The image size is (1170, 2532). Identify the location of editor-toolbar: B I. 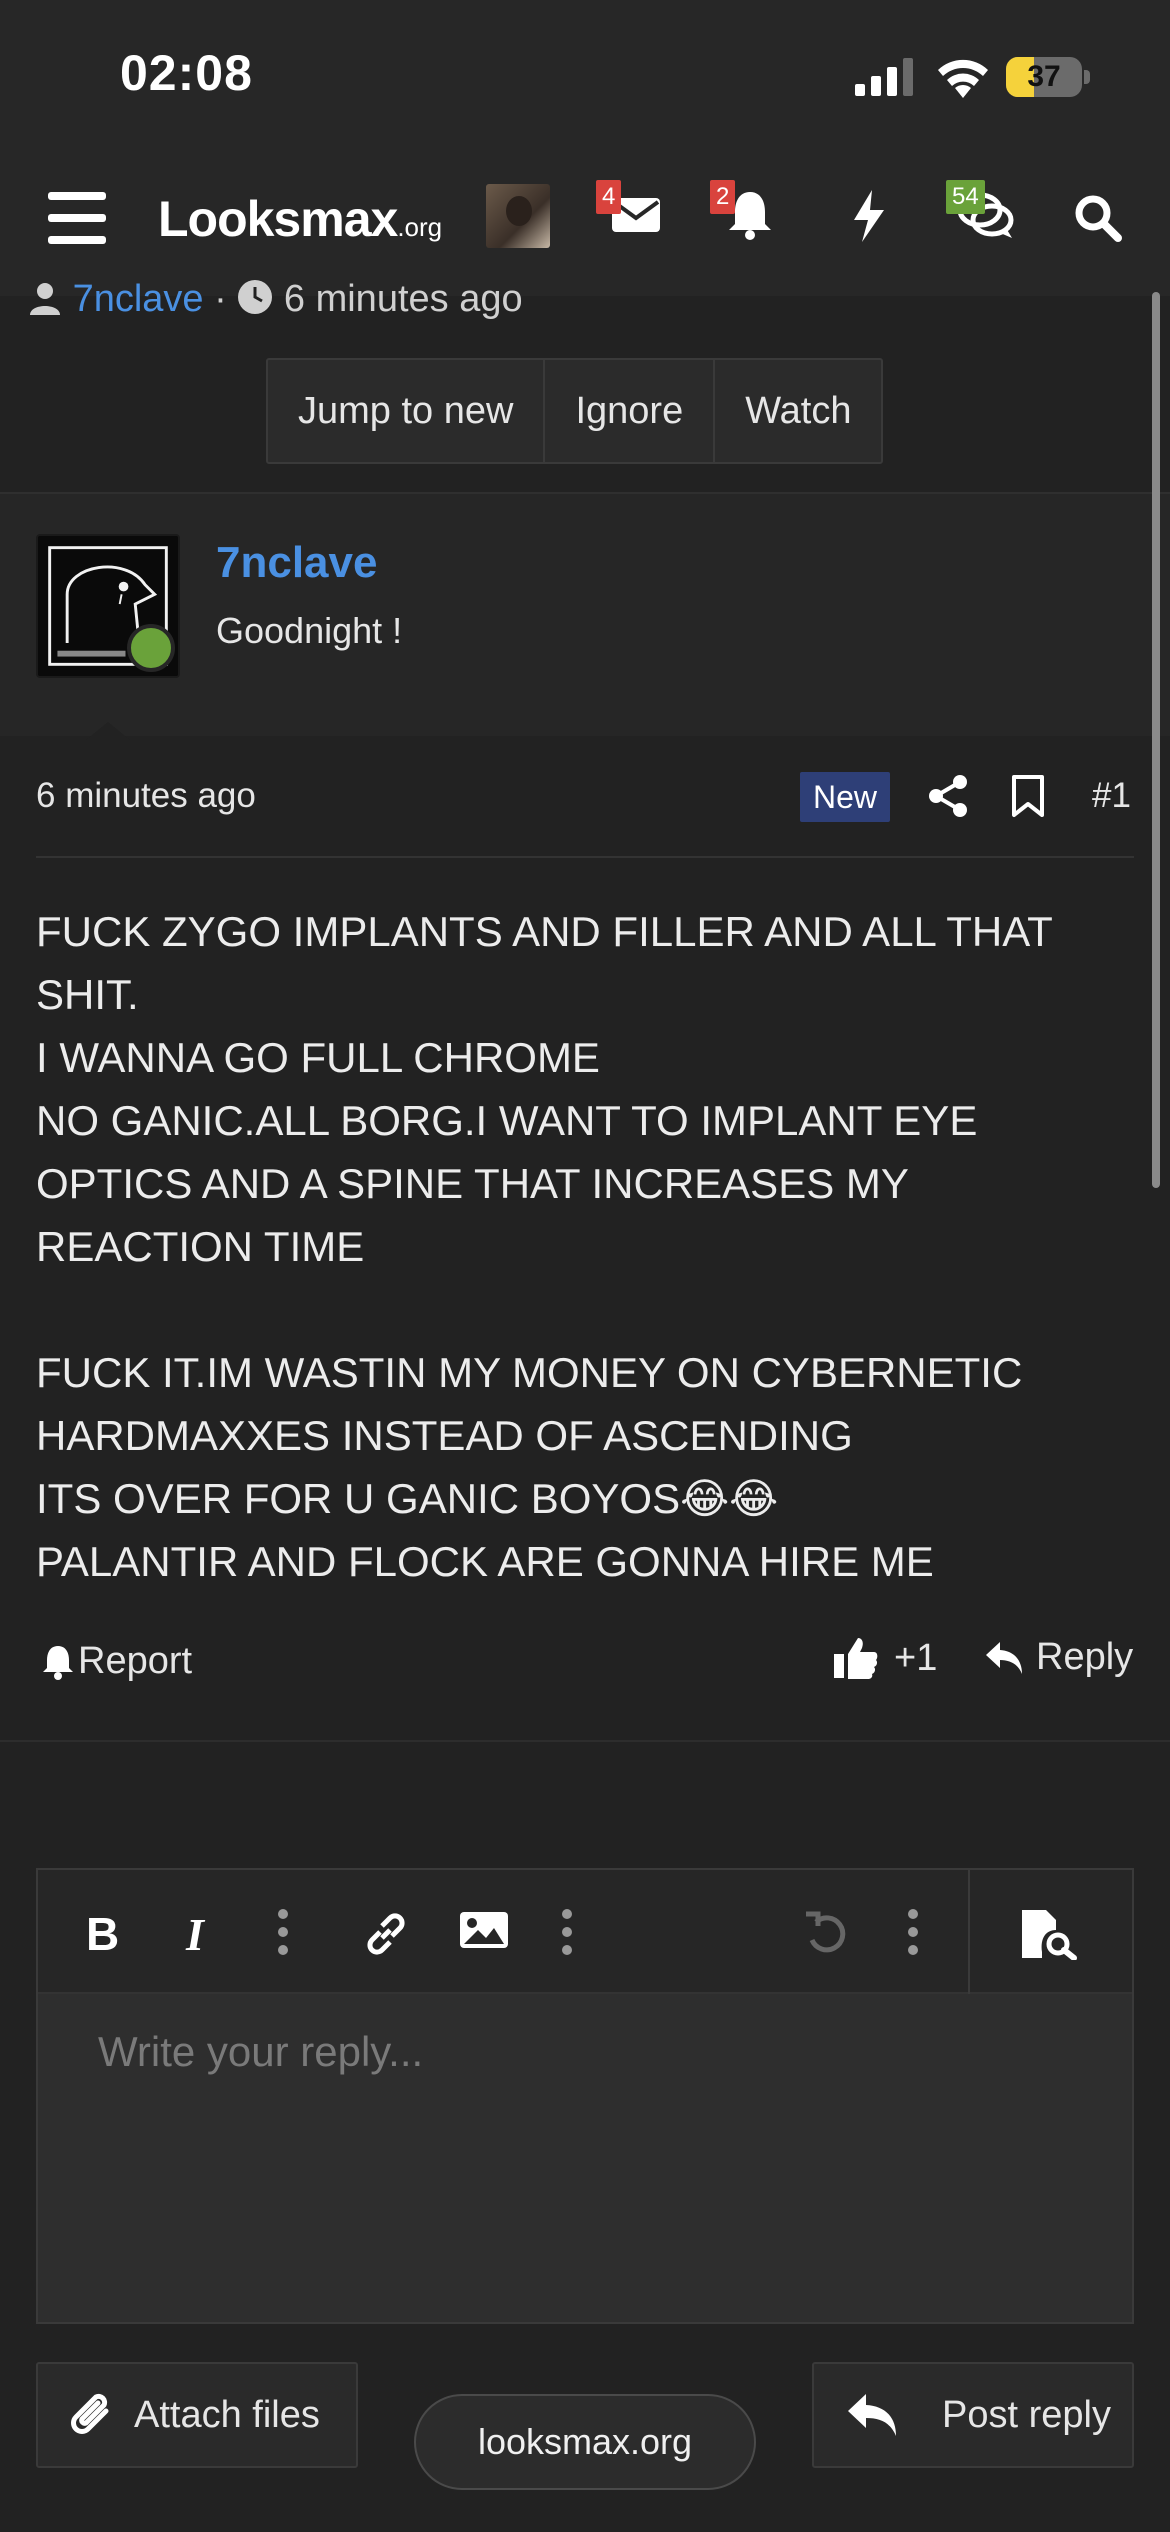
(585, 1932).